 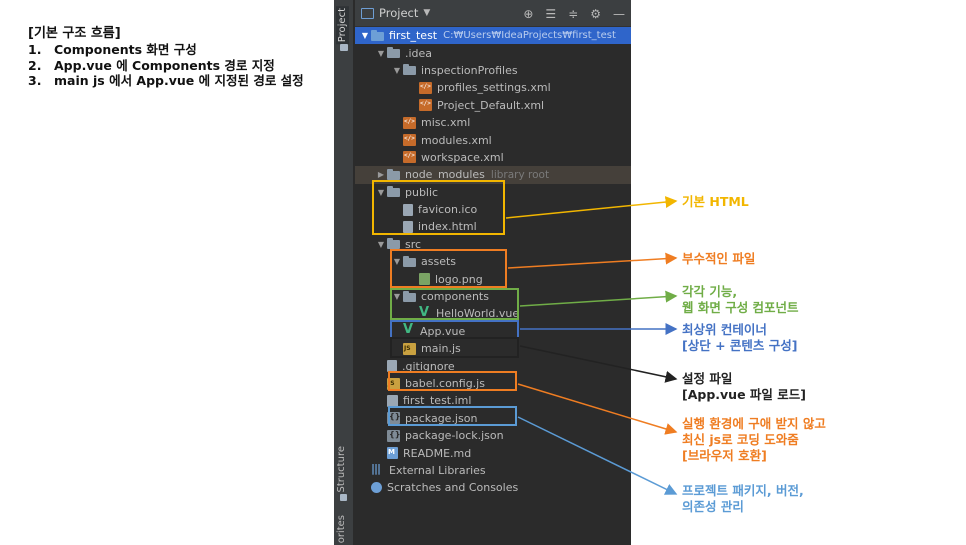 What do you see at coordinates (392, 366) in the screenshot?
I see `gitignore-file-icon` at bounding box center [392, 366].